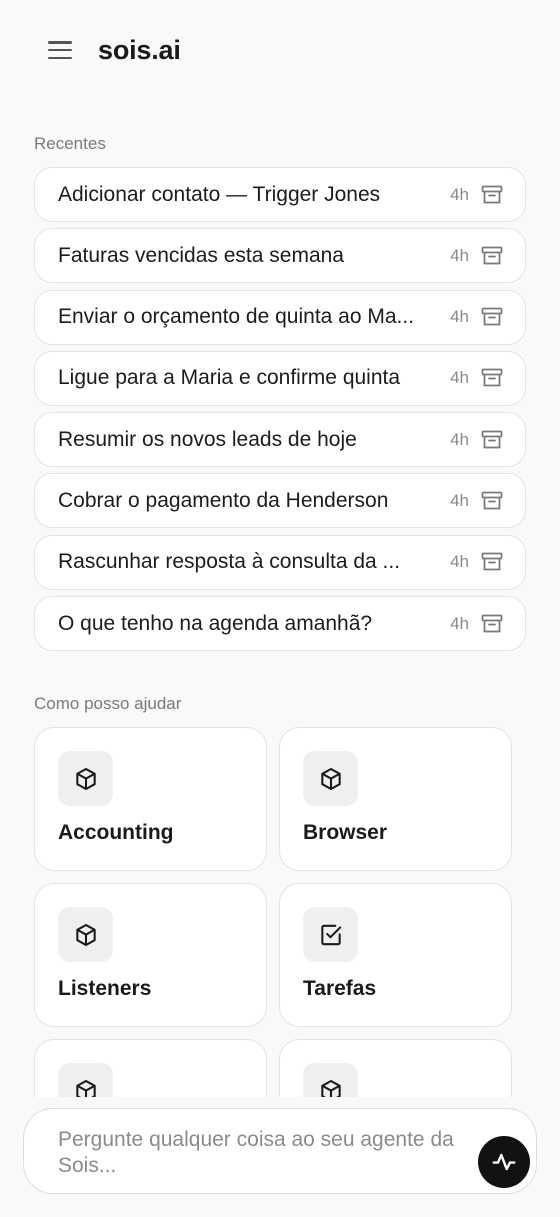 The width and height of the screenshot is (560, 1217). I want to click on skill-card-label: Browser, so click(345, 832).